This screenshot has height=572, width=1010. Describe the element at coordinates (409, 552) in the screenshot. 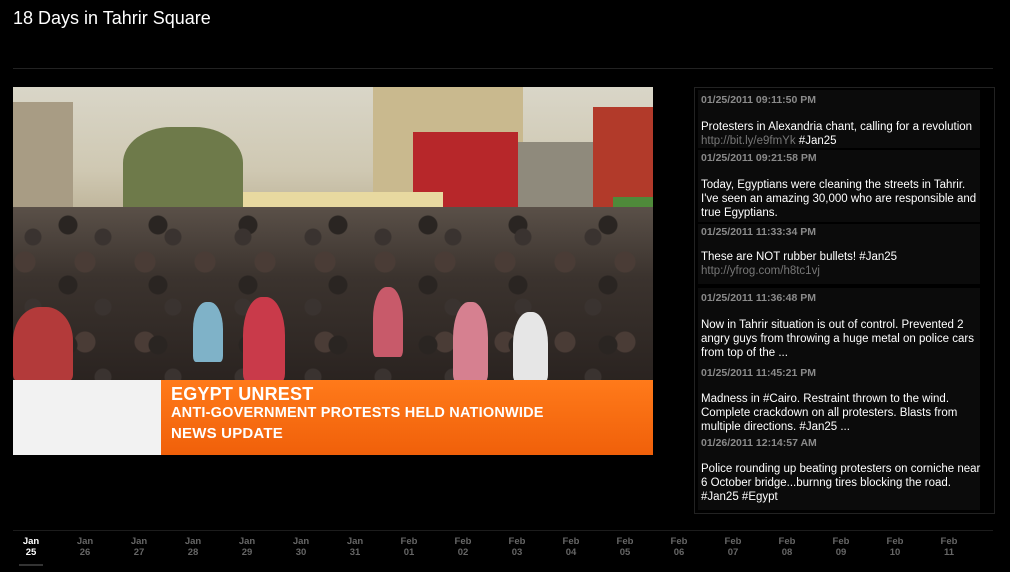

I see `timeline-day-number: 01` at that location.